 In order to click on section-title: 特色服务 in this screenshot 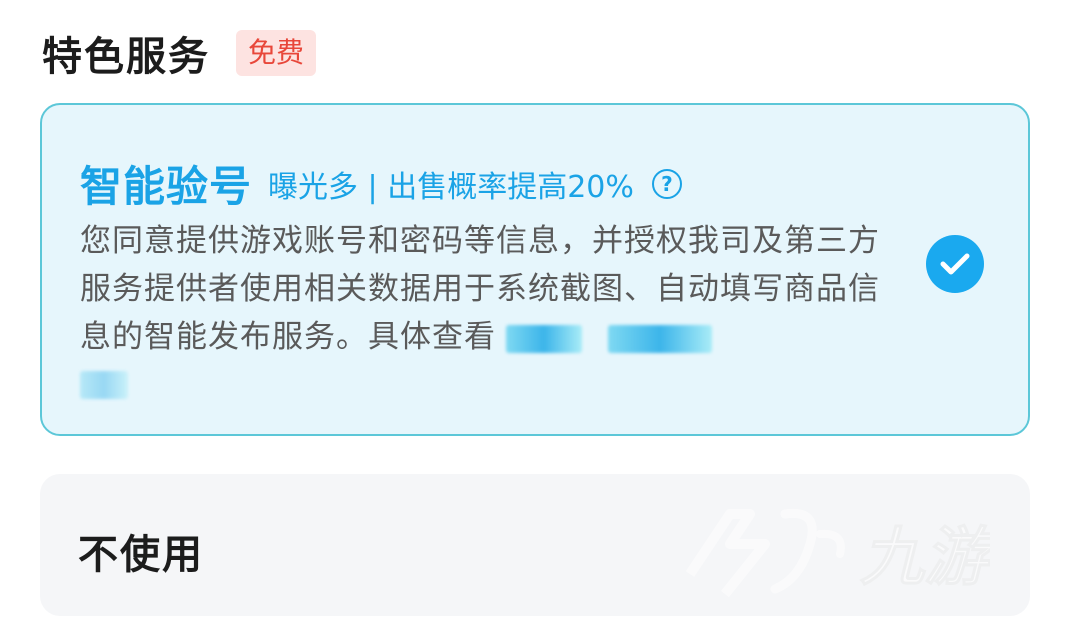, I will do `click(126, 57)`.